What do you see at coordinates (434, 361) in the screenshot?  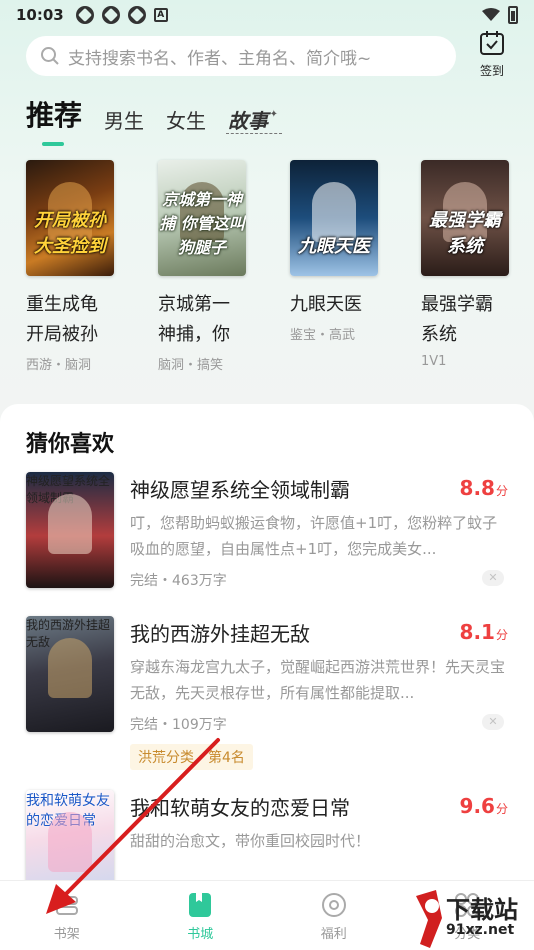 I see `book-tags: 1V1` at bounding box center [434, 361].